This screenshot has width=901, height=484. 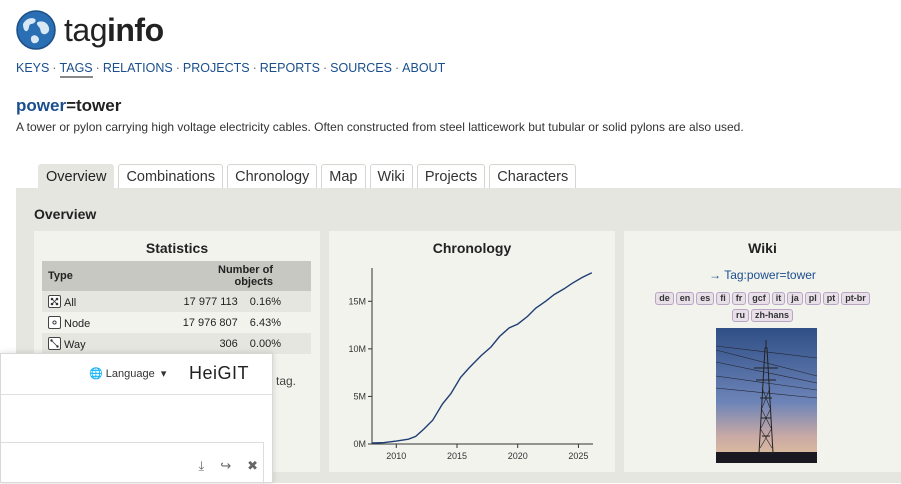 What do you see at coordinates (54, 322) in the screenshot?
I see `node-type-icon` at bounding box center [54, 322].